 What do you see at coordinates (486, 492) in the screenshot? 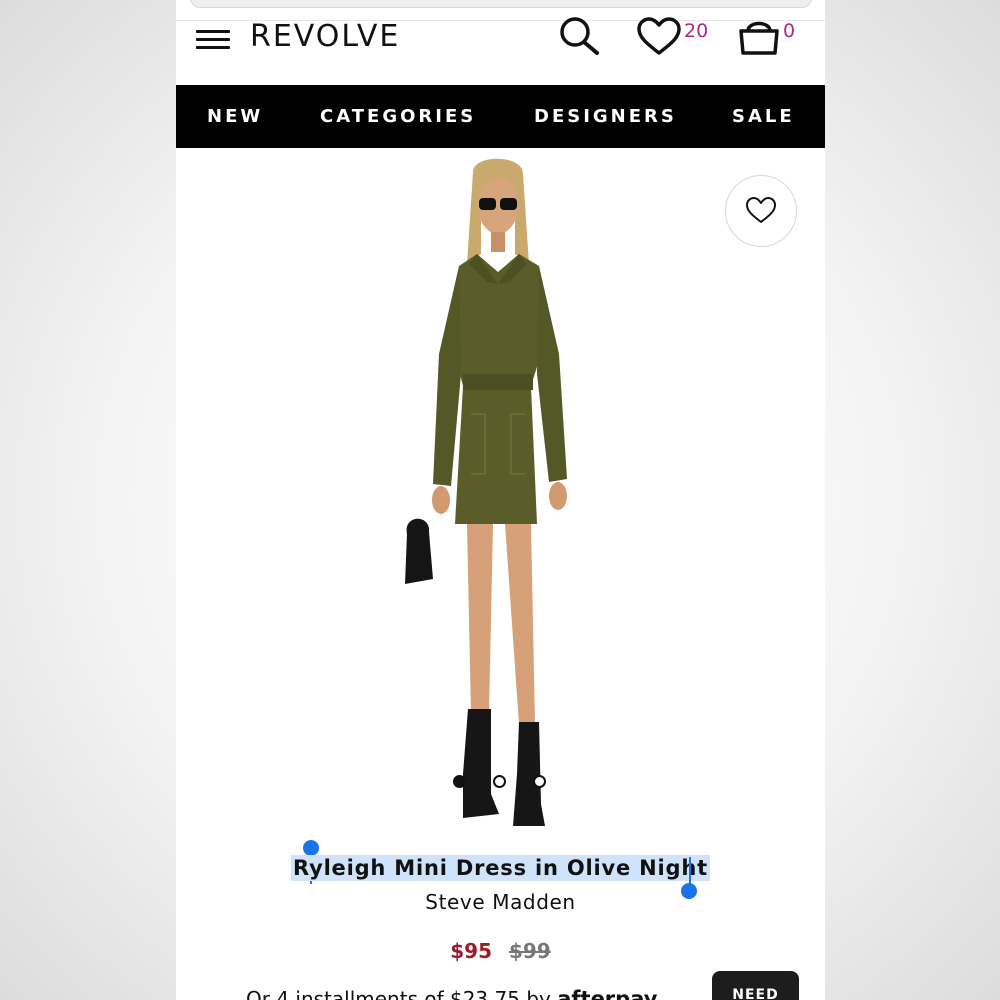
I see `product-photo` at bounding box center [486, 492].